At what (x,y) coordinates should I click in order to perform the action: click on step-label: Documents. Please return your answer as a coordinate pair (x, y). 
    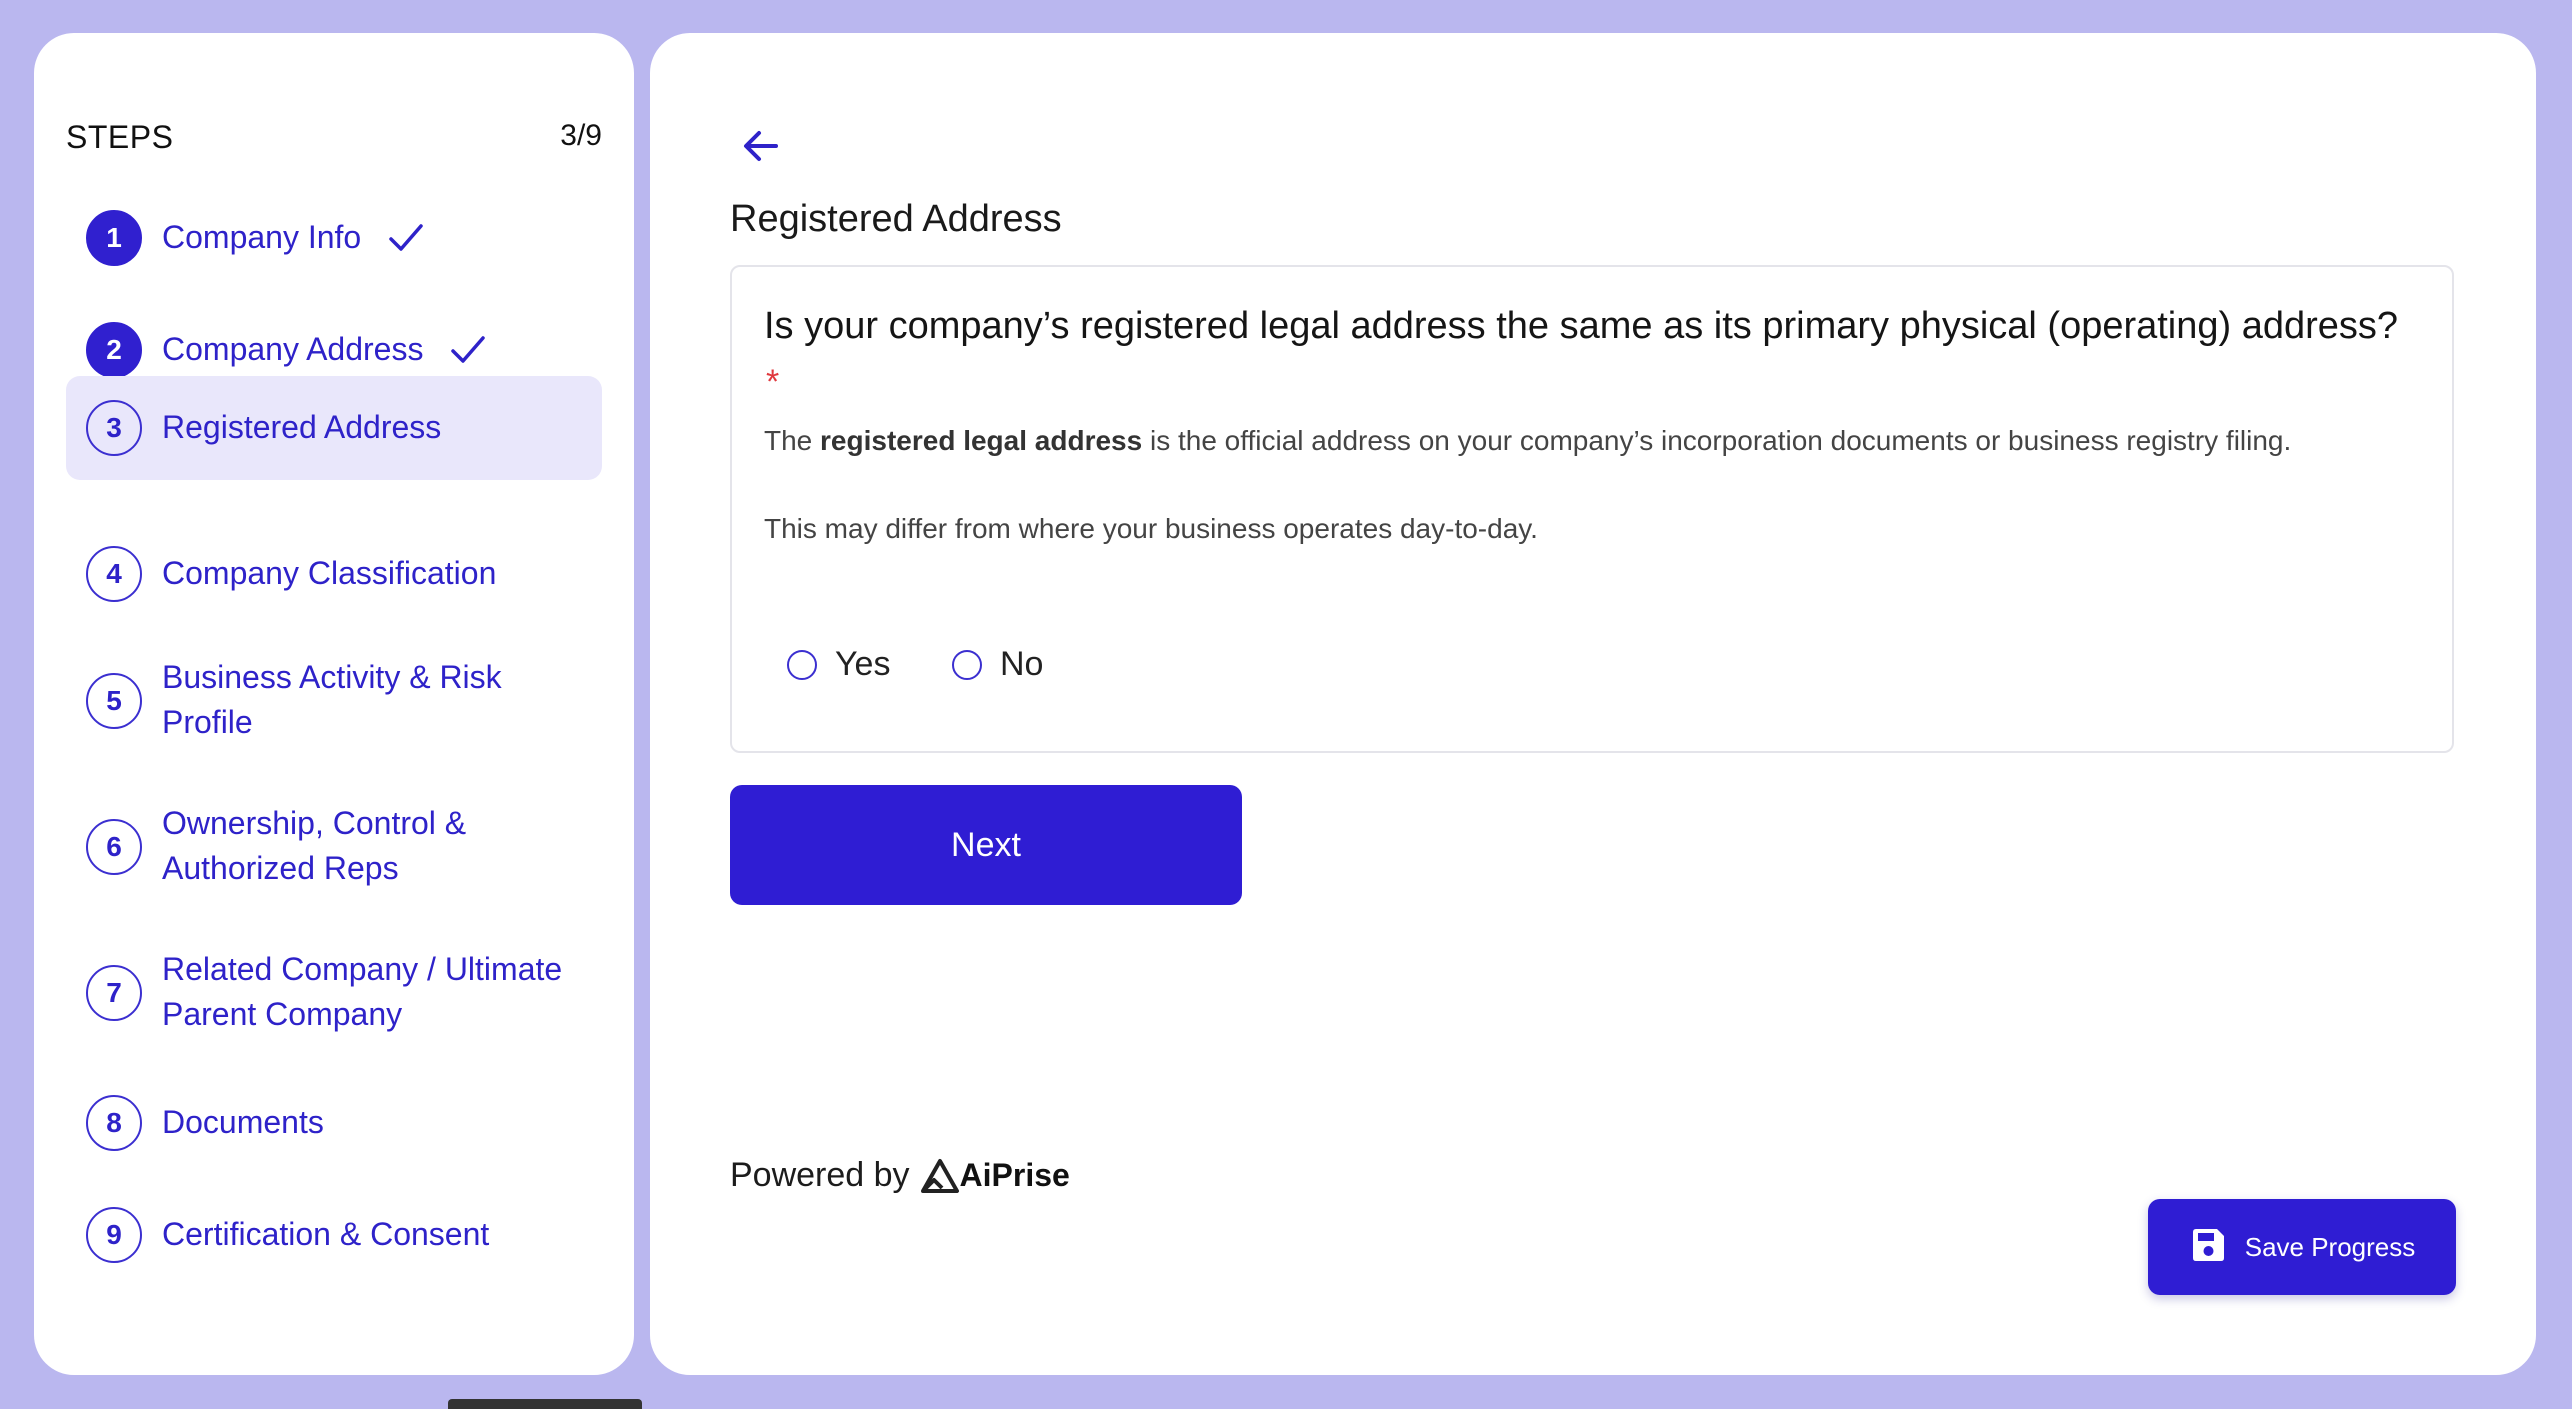
    Looking at the image, I should click on (243, 1122).